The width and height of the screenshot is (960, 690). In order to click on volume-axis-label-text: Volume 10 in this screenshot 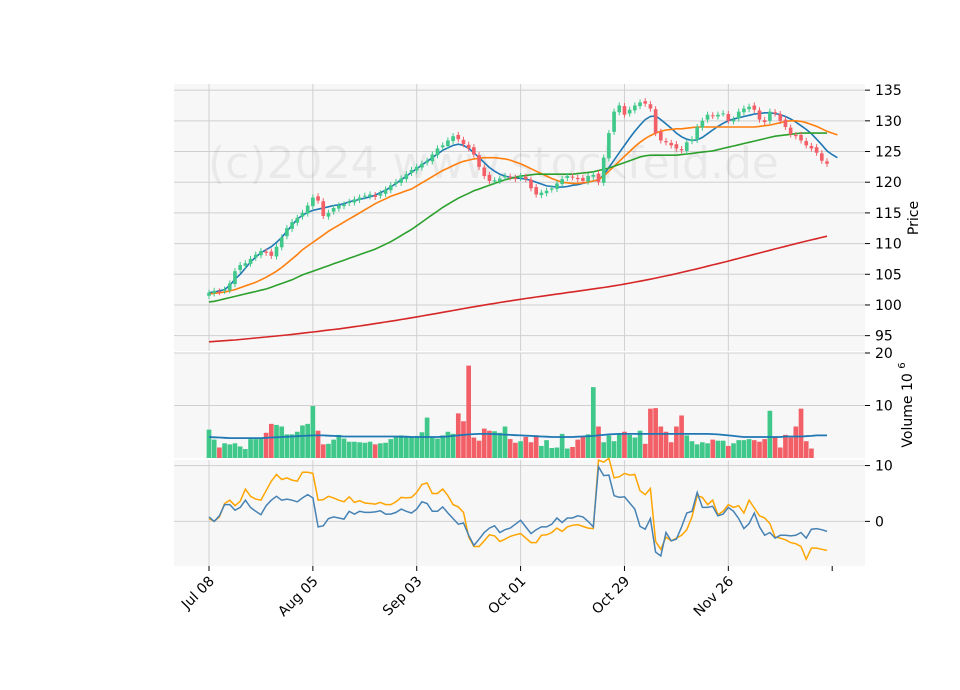, I will do `click(908, 410)`.